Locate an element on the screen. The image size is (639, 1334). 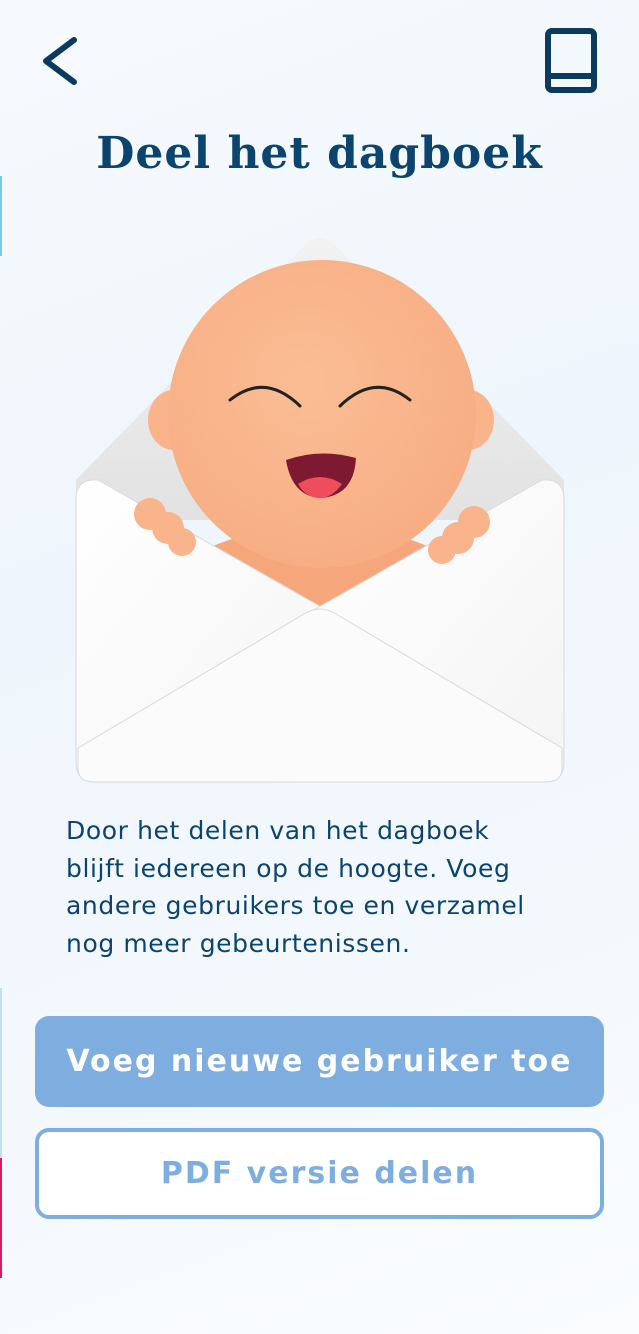
edge-strip-blue is located at coordinates (1, 216).